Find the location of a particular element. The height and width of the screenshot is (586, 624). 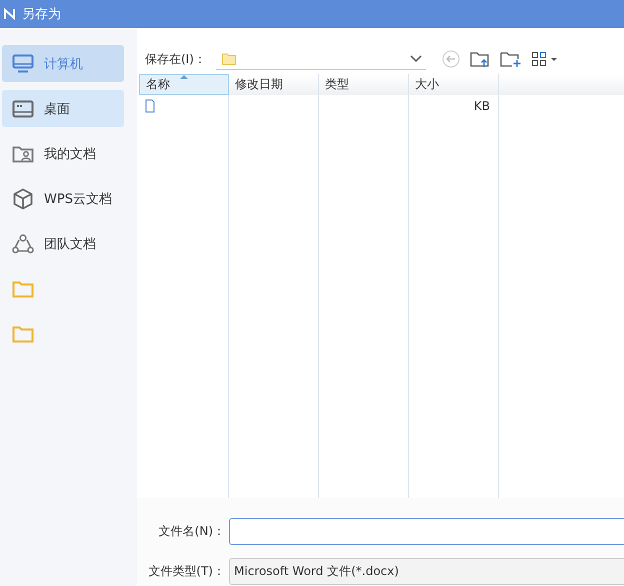

window-title: 另存为 is located at coordinates (41, 14).